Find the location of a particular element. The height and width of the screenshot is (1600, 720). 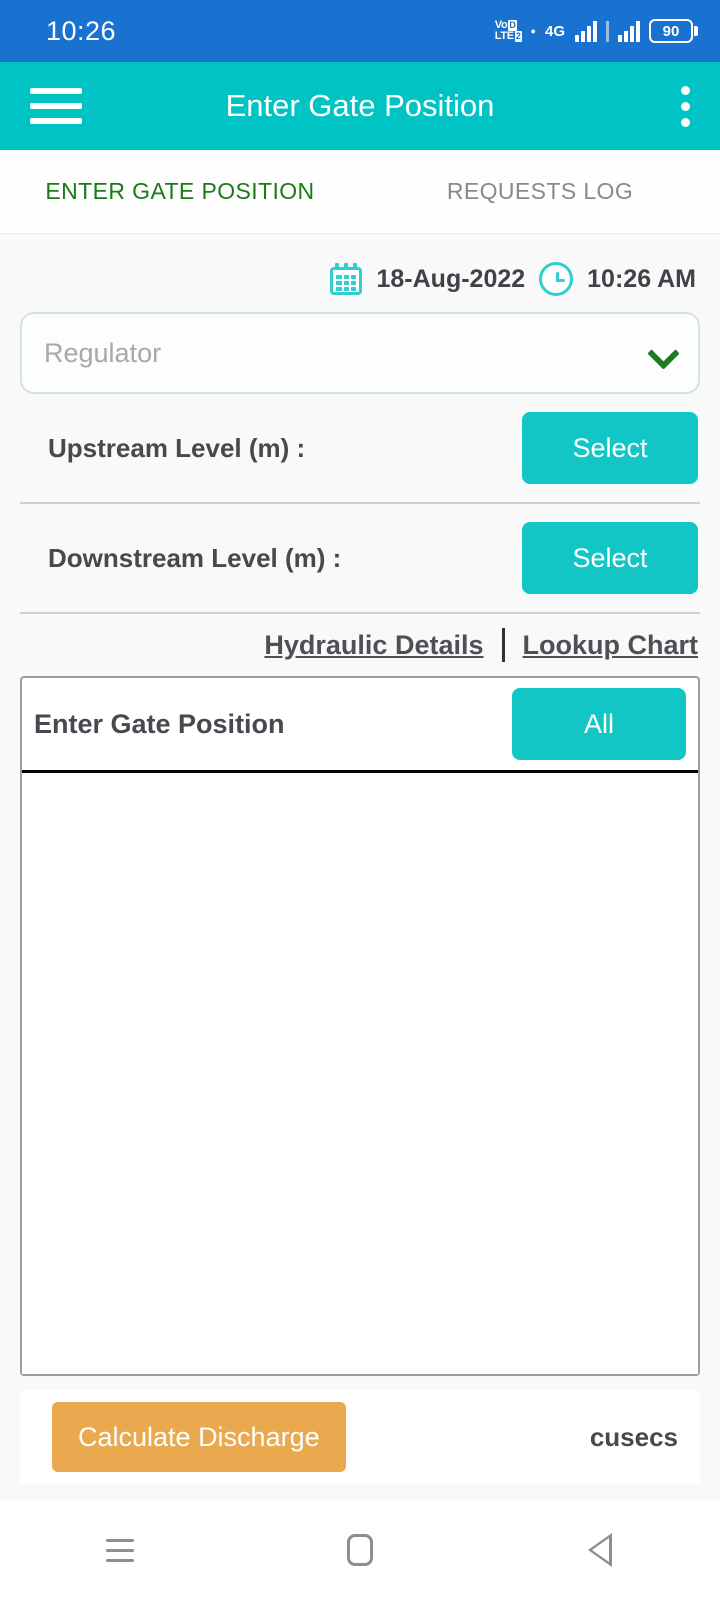

status-bar-icons: Vo D LTE 2 ● 4G 90 is located at coordinates (596, 31).